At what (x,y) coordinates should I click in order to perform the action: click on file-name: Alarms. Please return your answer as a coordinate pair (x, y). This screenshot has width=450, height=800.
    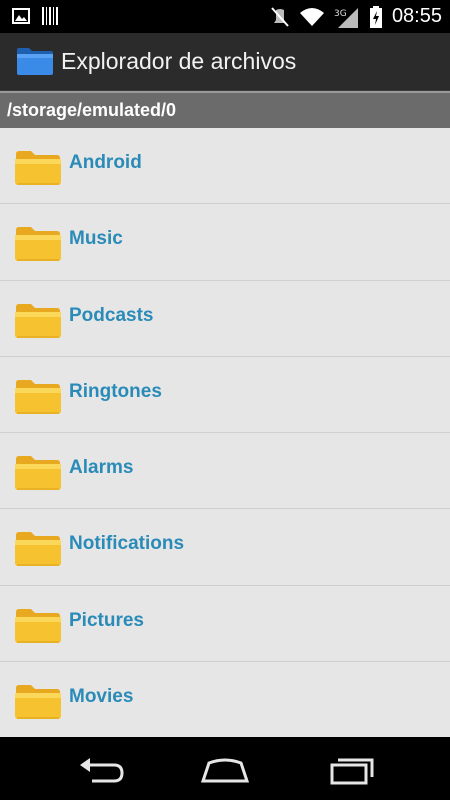
    Looking at the image, I should click on (101, 468).